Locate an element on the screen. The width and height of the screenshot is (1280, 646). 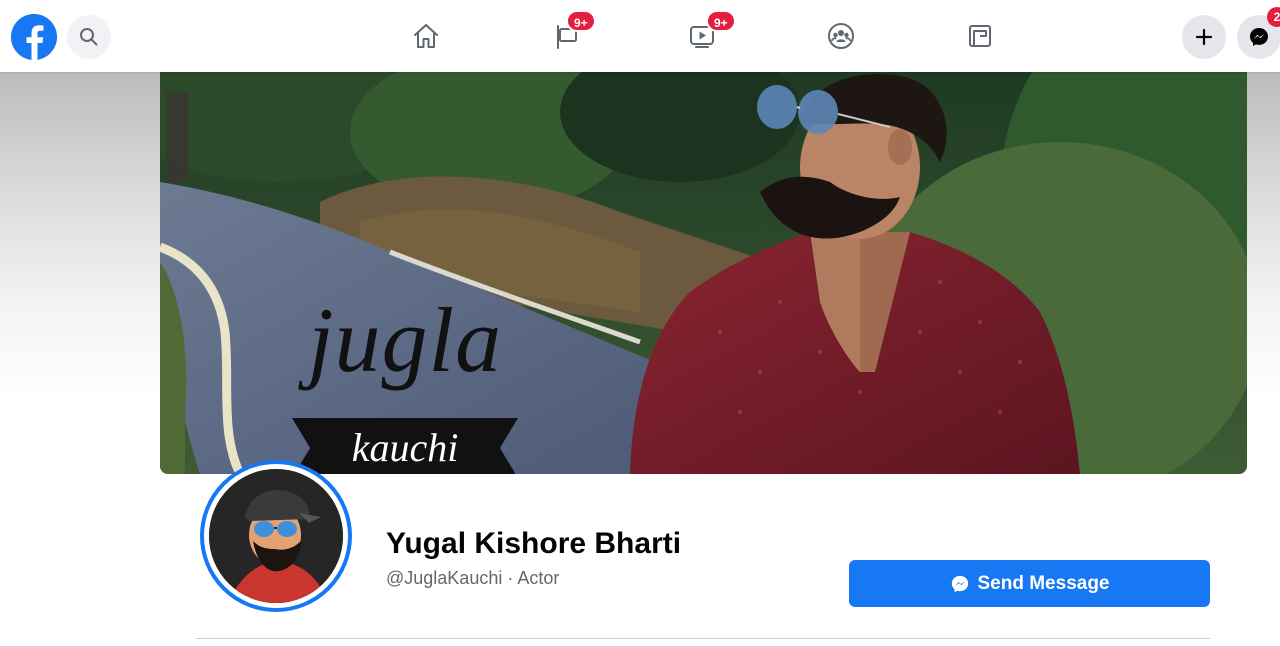
profile-divider is located at coordinates (703, 638).